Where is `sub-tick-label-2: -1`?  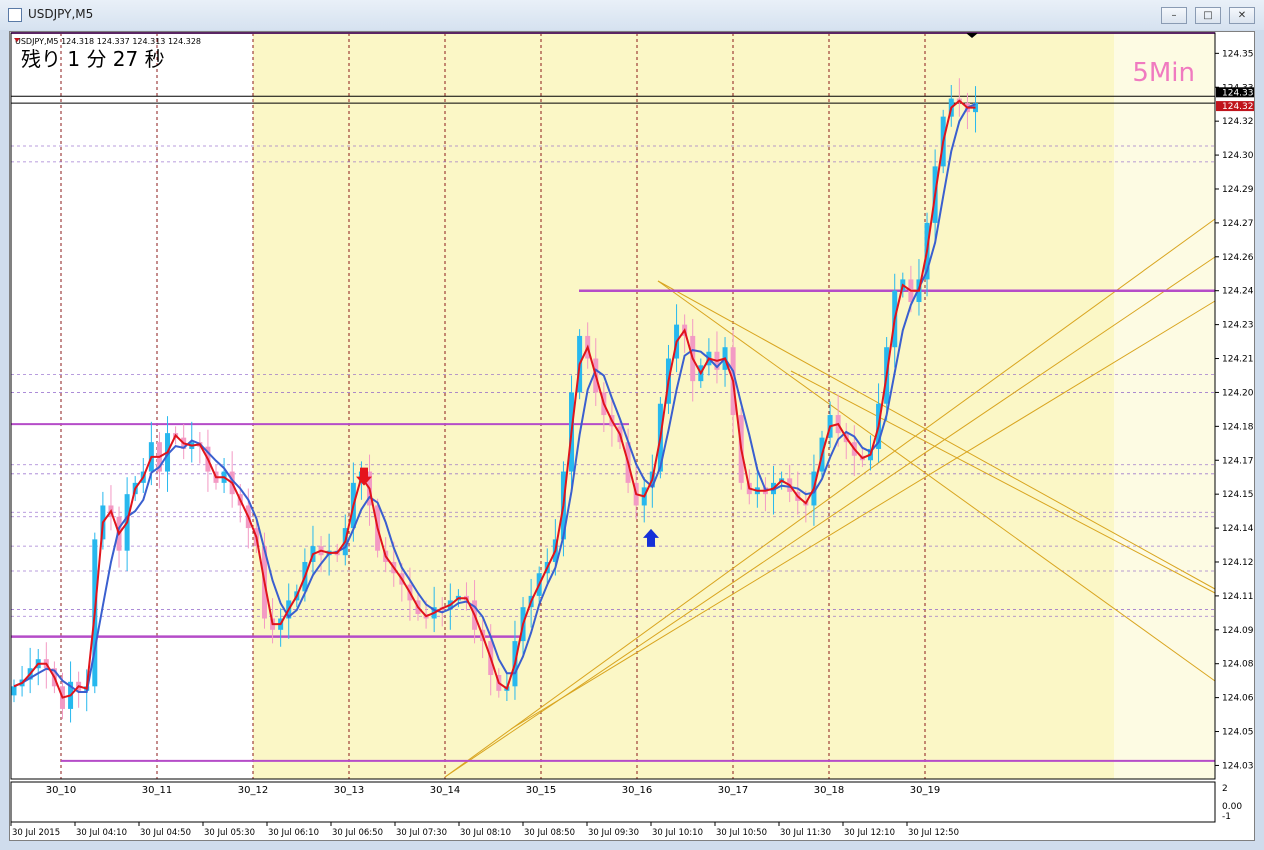 sub-tick-label-2: -1 is located at coordinates (1226, 817).